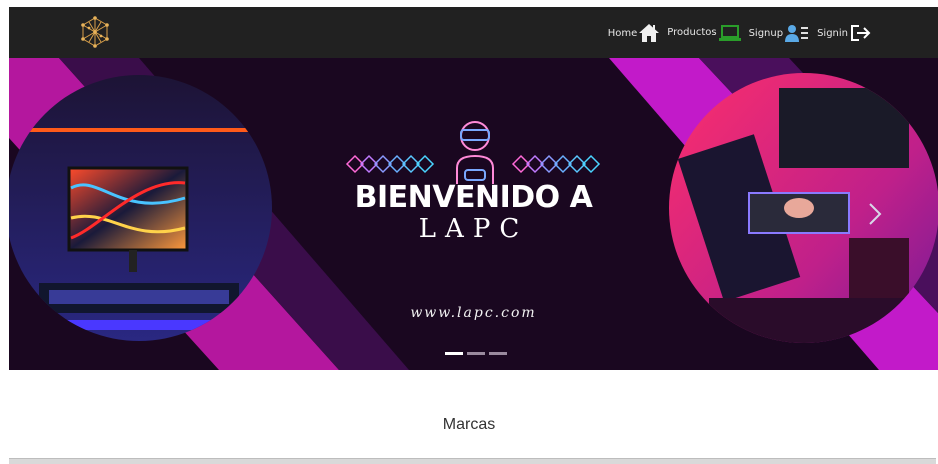 The image size is (938, 464). I want to click on laptop-icon, so click(729, 32).